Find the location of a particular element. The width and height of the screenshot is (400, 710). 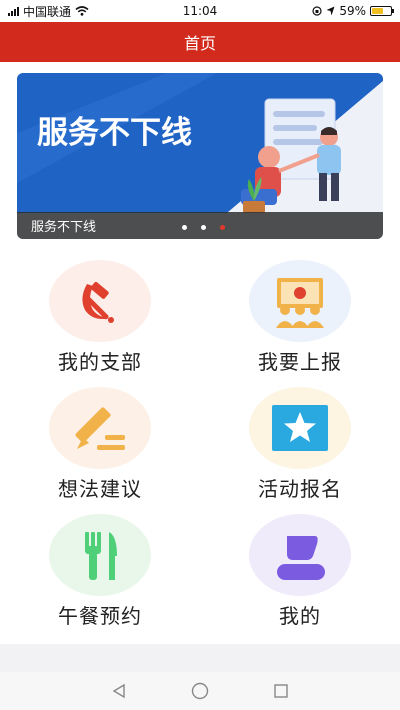

carousel-dots is located at coordinates (203, 227).